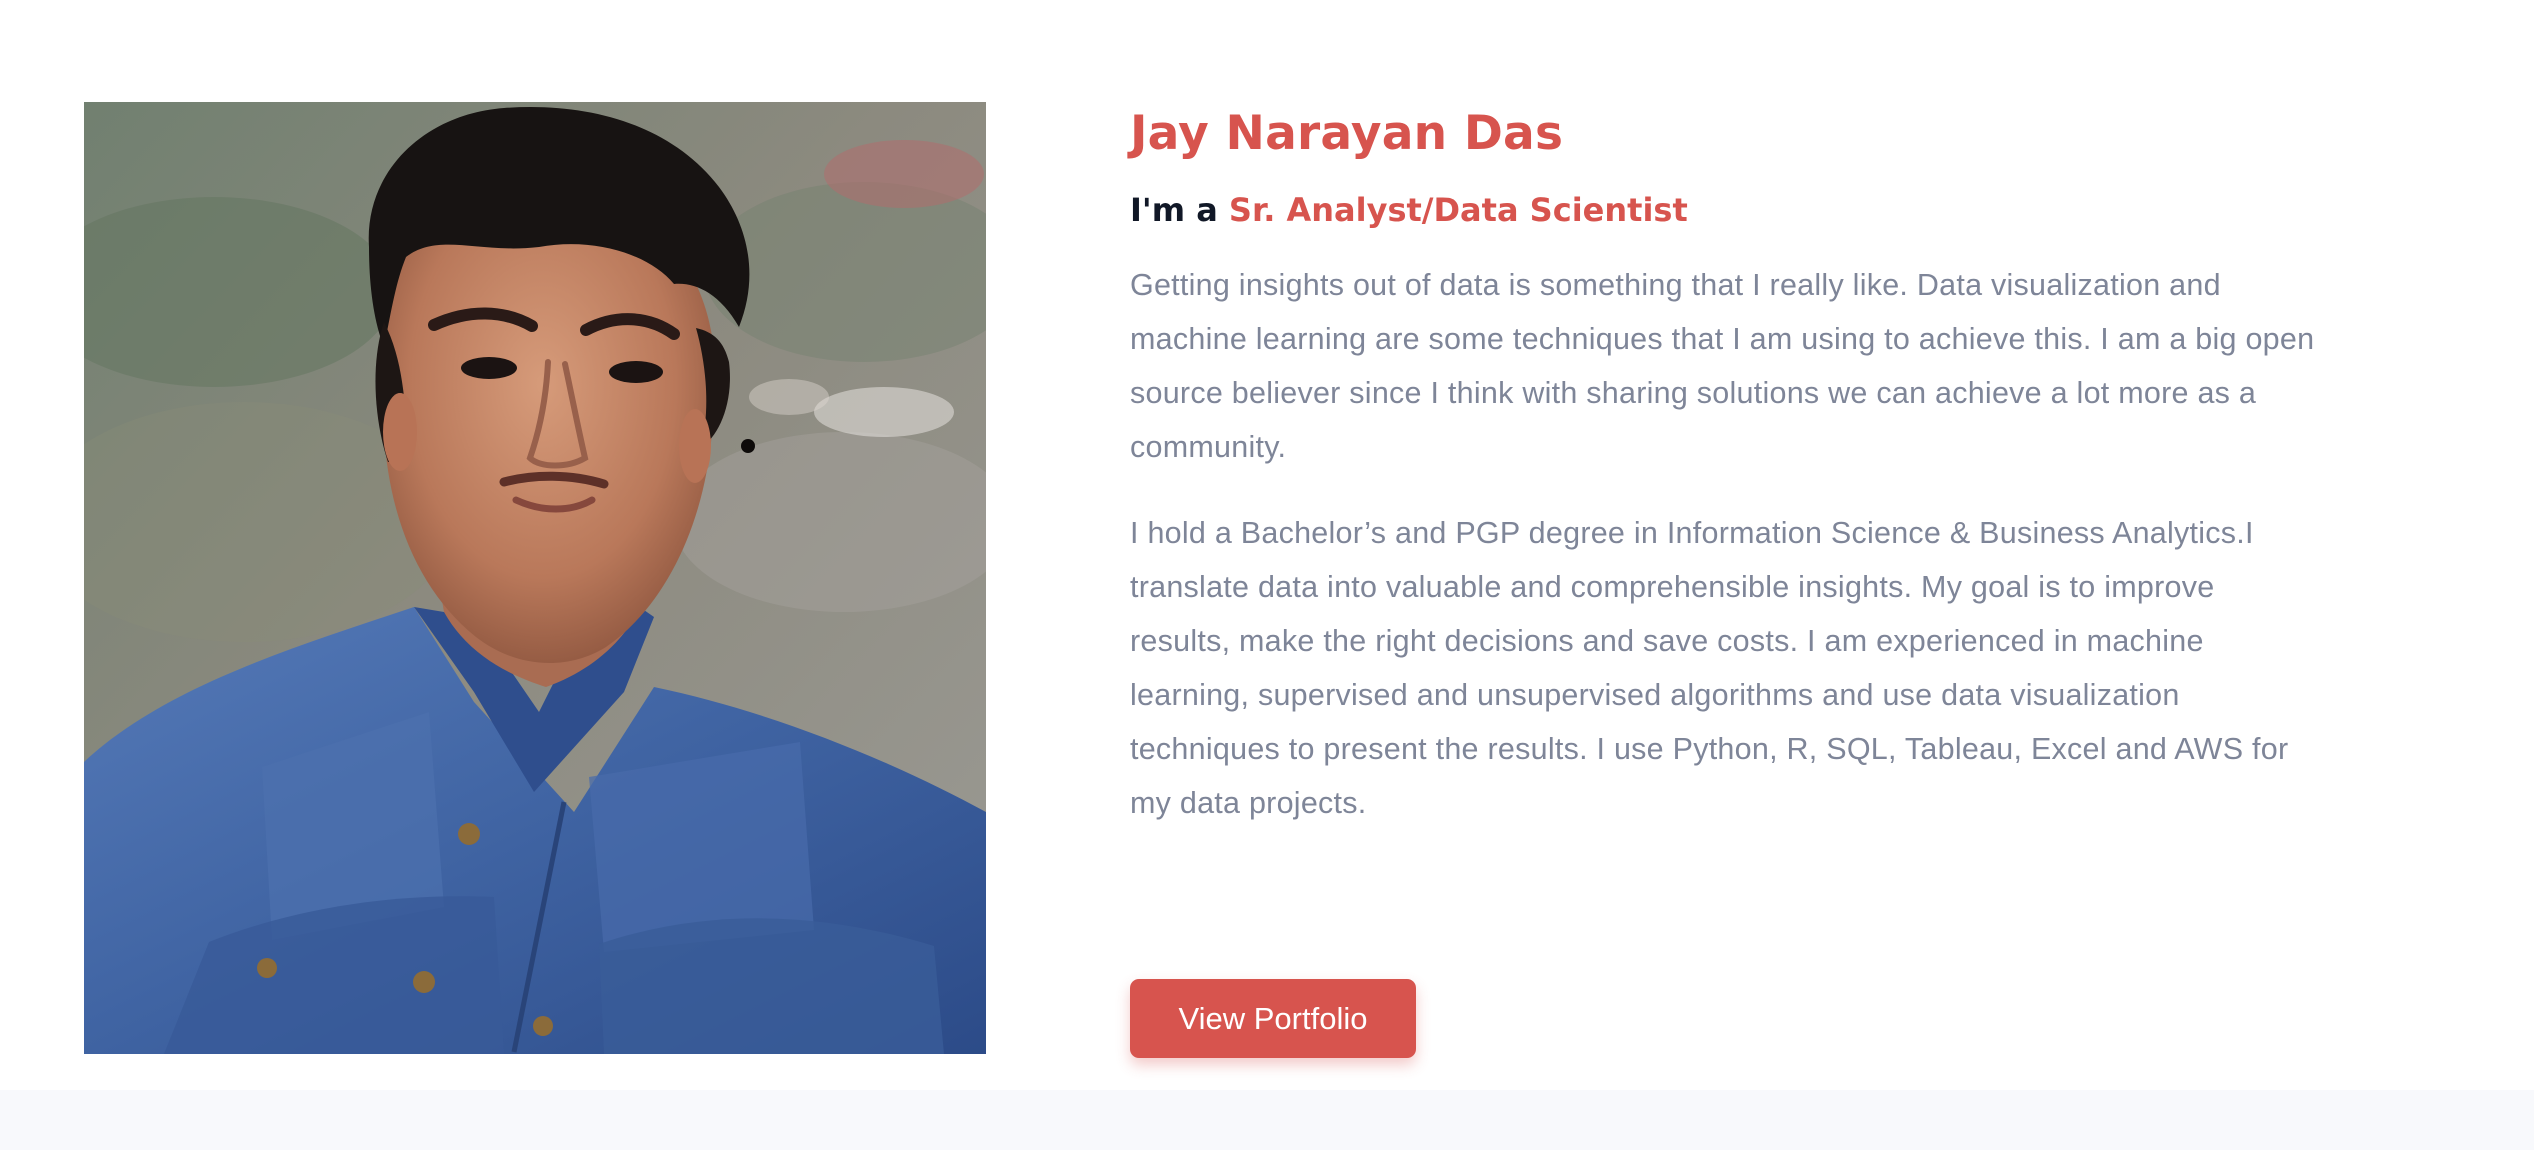 The image size is (2534, 1150). Describe the element at coordinates (1174, 210) in the screenshot. I see `role-prefix: I'm a` at that location.